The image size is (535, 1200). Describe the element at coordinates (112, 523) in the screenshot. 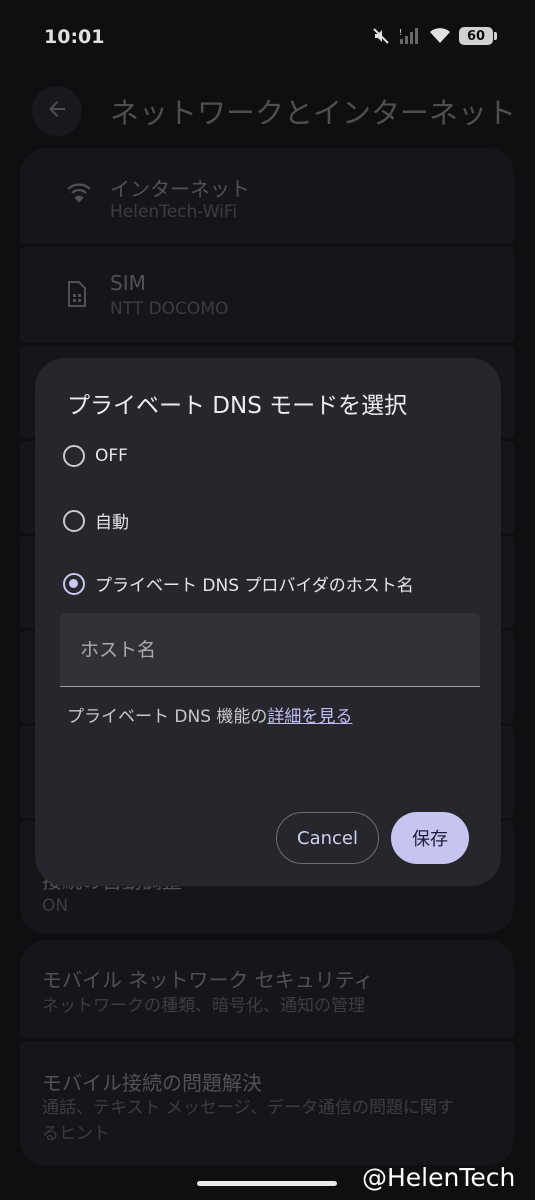

I see `radio-label: 自動` at that location.